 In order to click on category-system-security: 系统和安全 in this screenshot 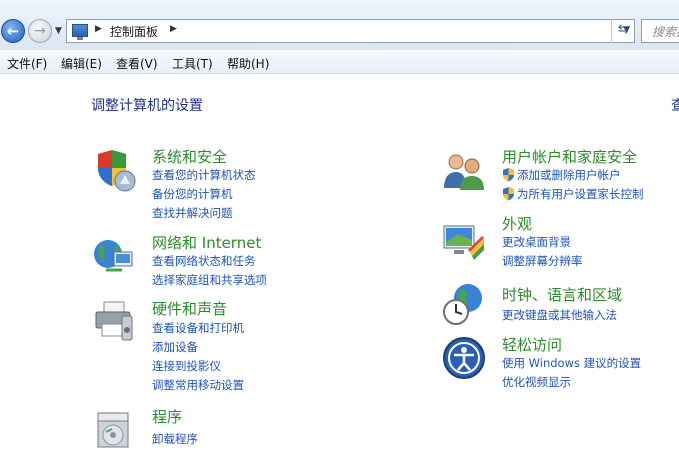, I will do `click(189, 156)`.